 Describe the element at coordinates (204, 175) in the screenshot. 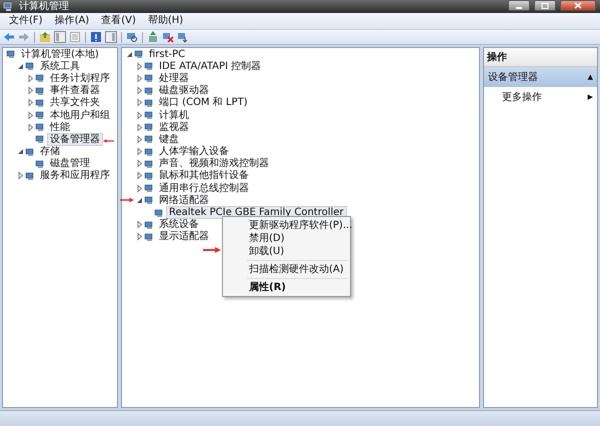

I see `tree-item: 鼠标和其他指针设备` at that location.